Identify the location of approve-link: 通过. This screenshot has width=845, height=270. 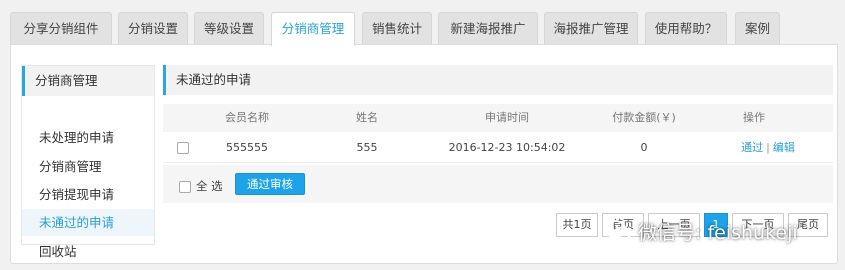
(752, 147).